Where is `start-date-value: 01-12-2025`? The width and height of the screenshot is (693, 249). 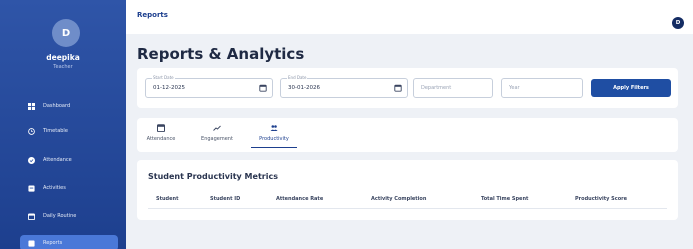
start-date-value: 01-12-2025 is located at coordinates (169, 88).